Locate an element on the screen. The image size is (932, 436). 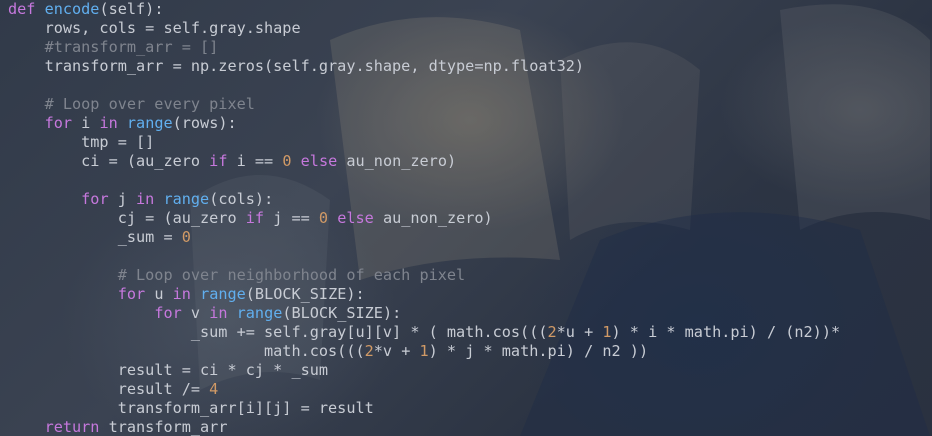
code-token: rows, cols = self.gray.shape is located at coordinates (154, 28).